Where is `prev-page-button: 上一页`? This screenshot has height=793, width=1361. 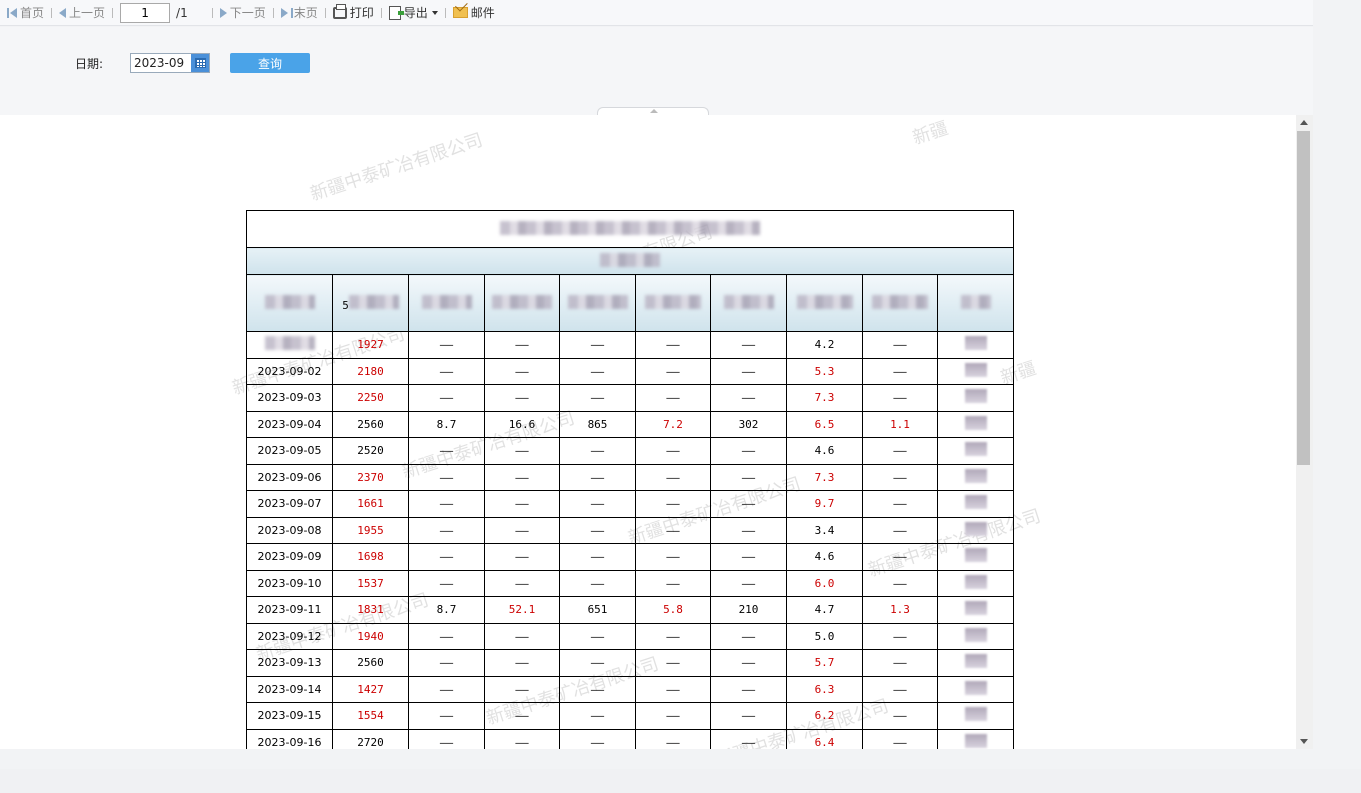
prev-page-button: 上一页 is located at coordinates (82, 13).